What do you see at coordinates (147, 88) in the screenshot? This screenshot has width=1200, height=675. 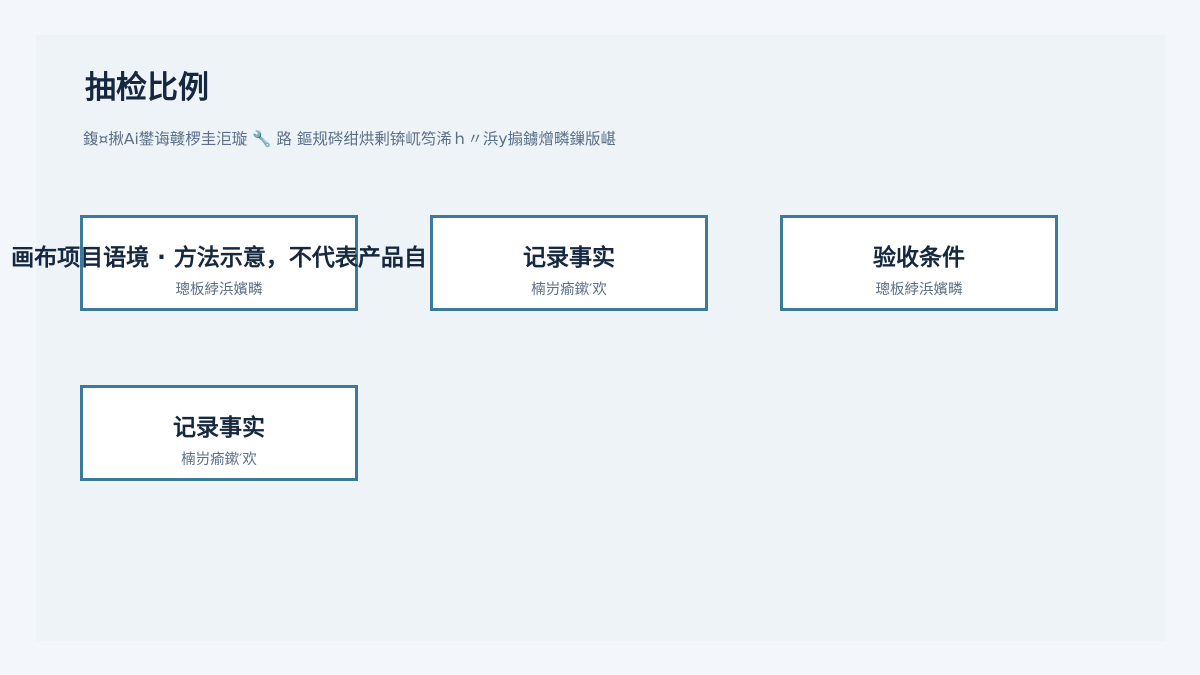 I see `page-title: 抽检比例` at bounding box center [147, 88].